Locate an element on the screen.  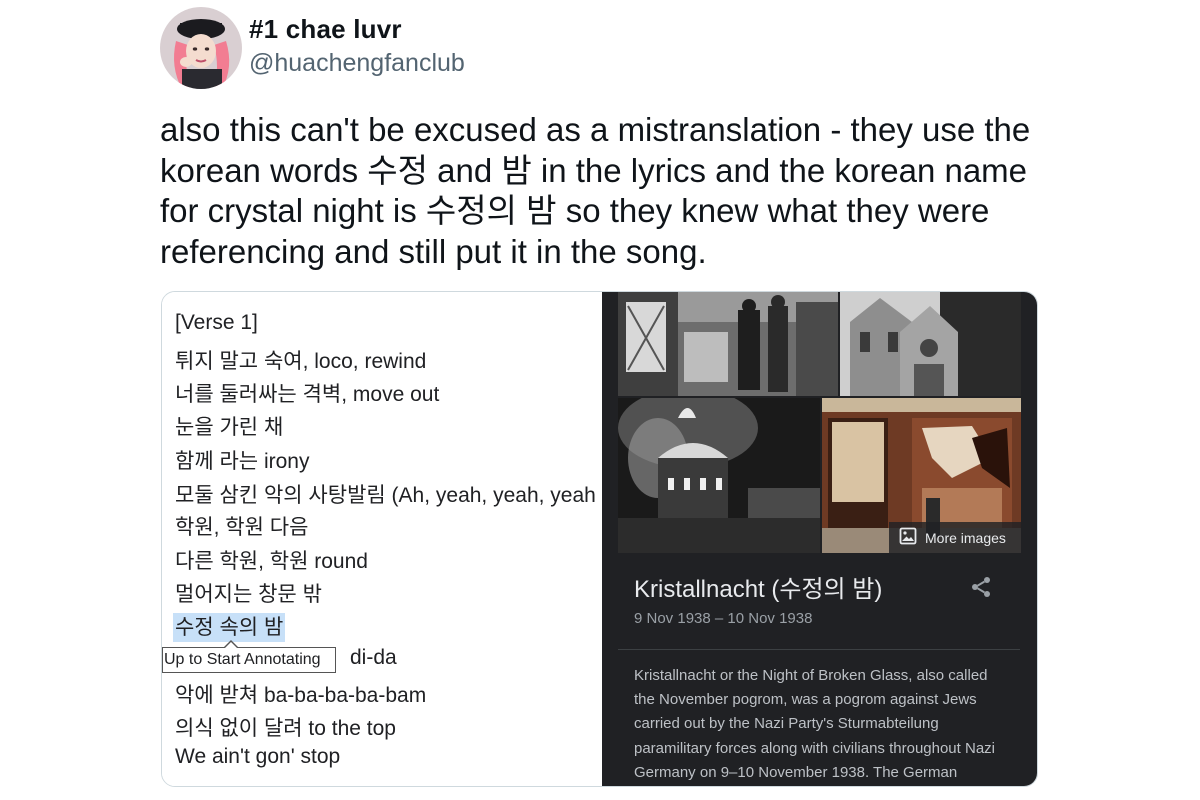
kp-photo-burning-synagogue is located at coordinates (719, 475).